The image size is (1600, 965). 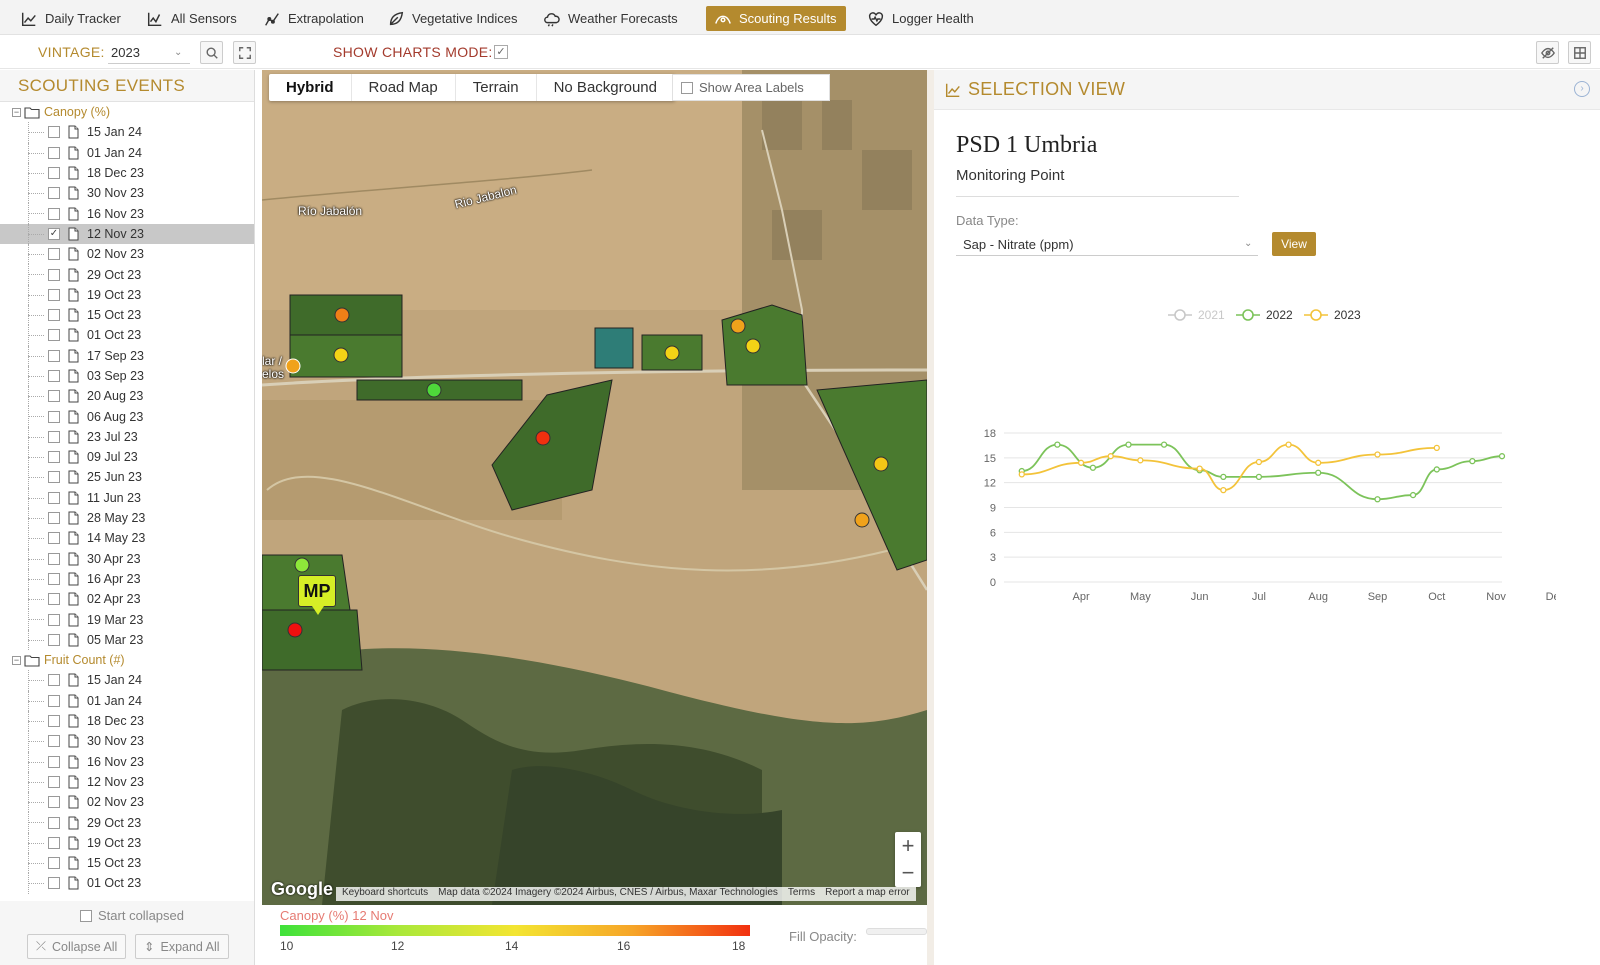 What do you see at coordinates (127, 660) in the screenshot?
I see `tree-group: − Fruit Count (#)` at bounding box center [127, 660].